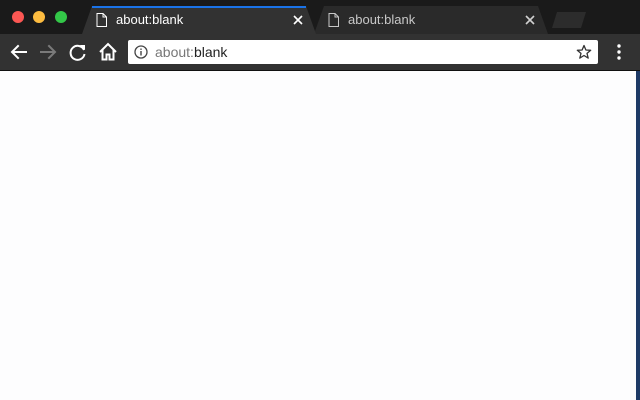 The height and width of the screenshot is (400, 640). Describe the element at coordinates (141, 52) in the screenshot. I see `info-icon` at that location.